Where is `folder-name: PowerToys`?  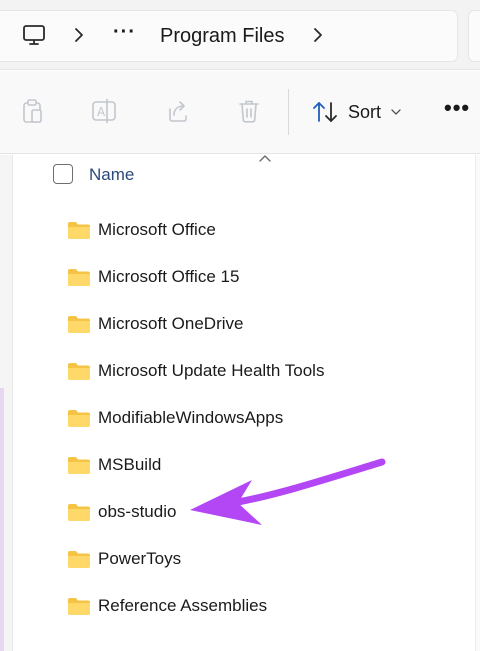 folder-name: PowerToys is located at coordinates (140, 558).